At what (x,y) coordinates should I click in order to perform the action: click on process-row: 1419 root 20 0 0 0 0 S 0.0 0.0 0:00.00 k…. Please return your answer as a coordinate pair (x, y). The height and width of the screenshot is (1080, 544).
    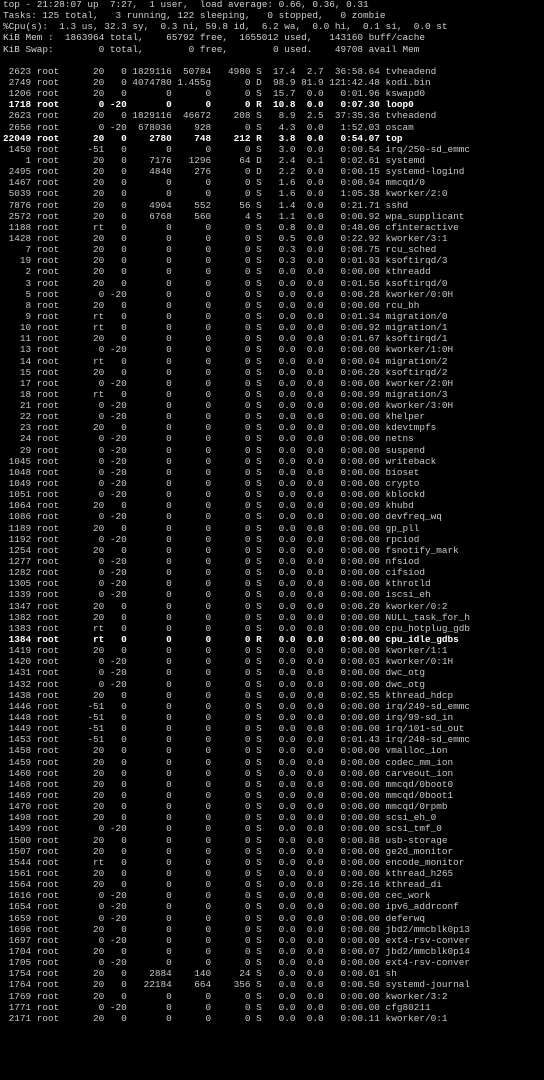
    Looking at the image, I should click on (225, 651).